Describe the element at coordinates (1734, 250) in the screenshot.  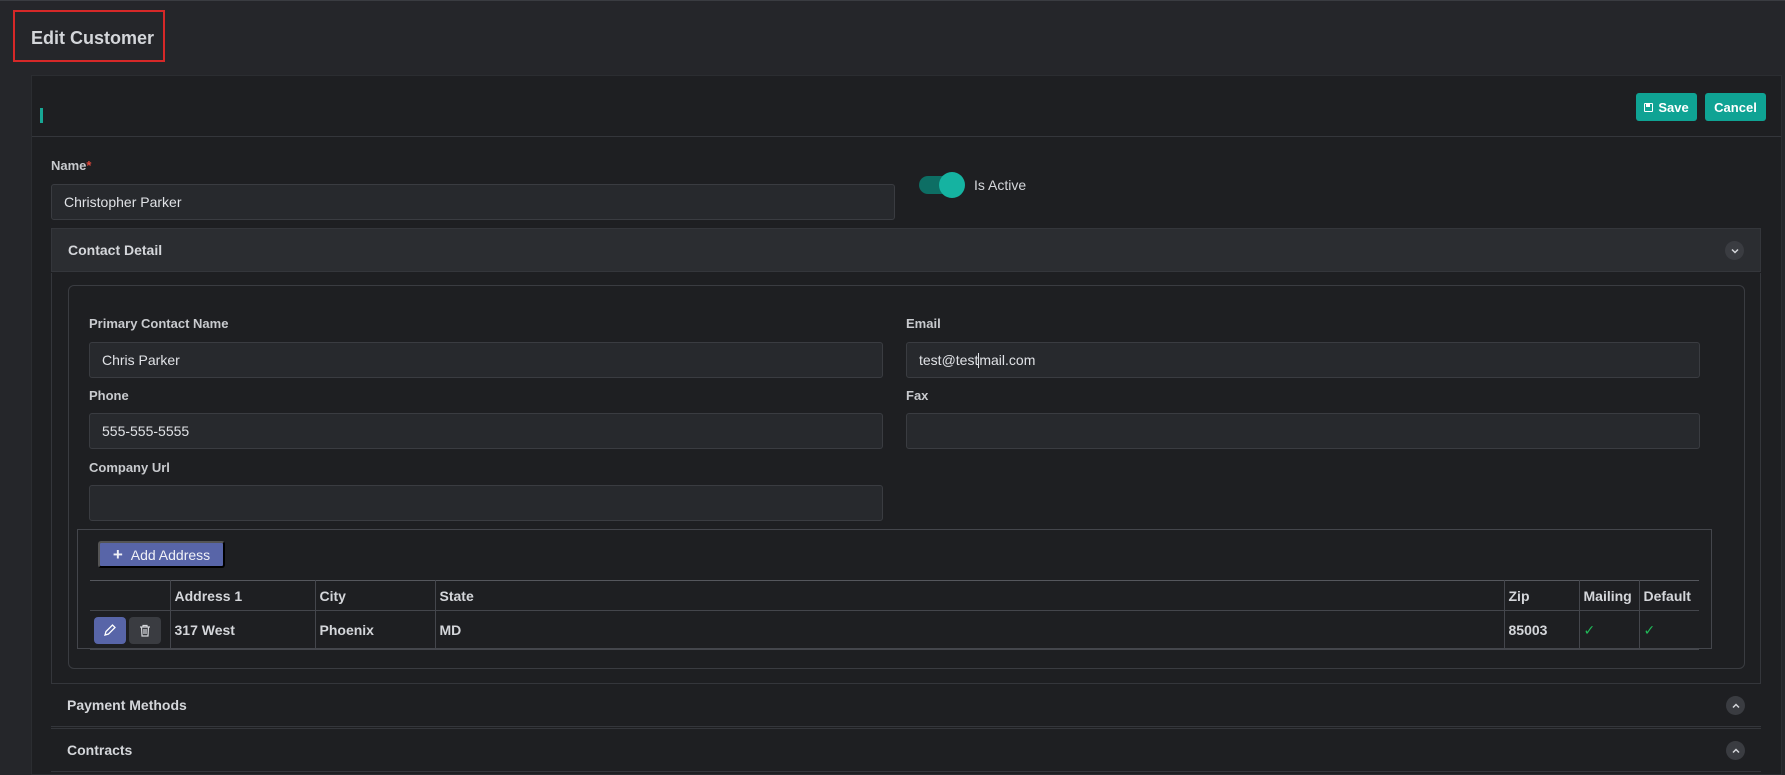
I see `chevron-down-icon` at that location.